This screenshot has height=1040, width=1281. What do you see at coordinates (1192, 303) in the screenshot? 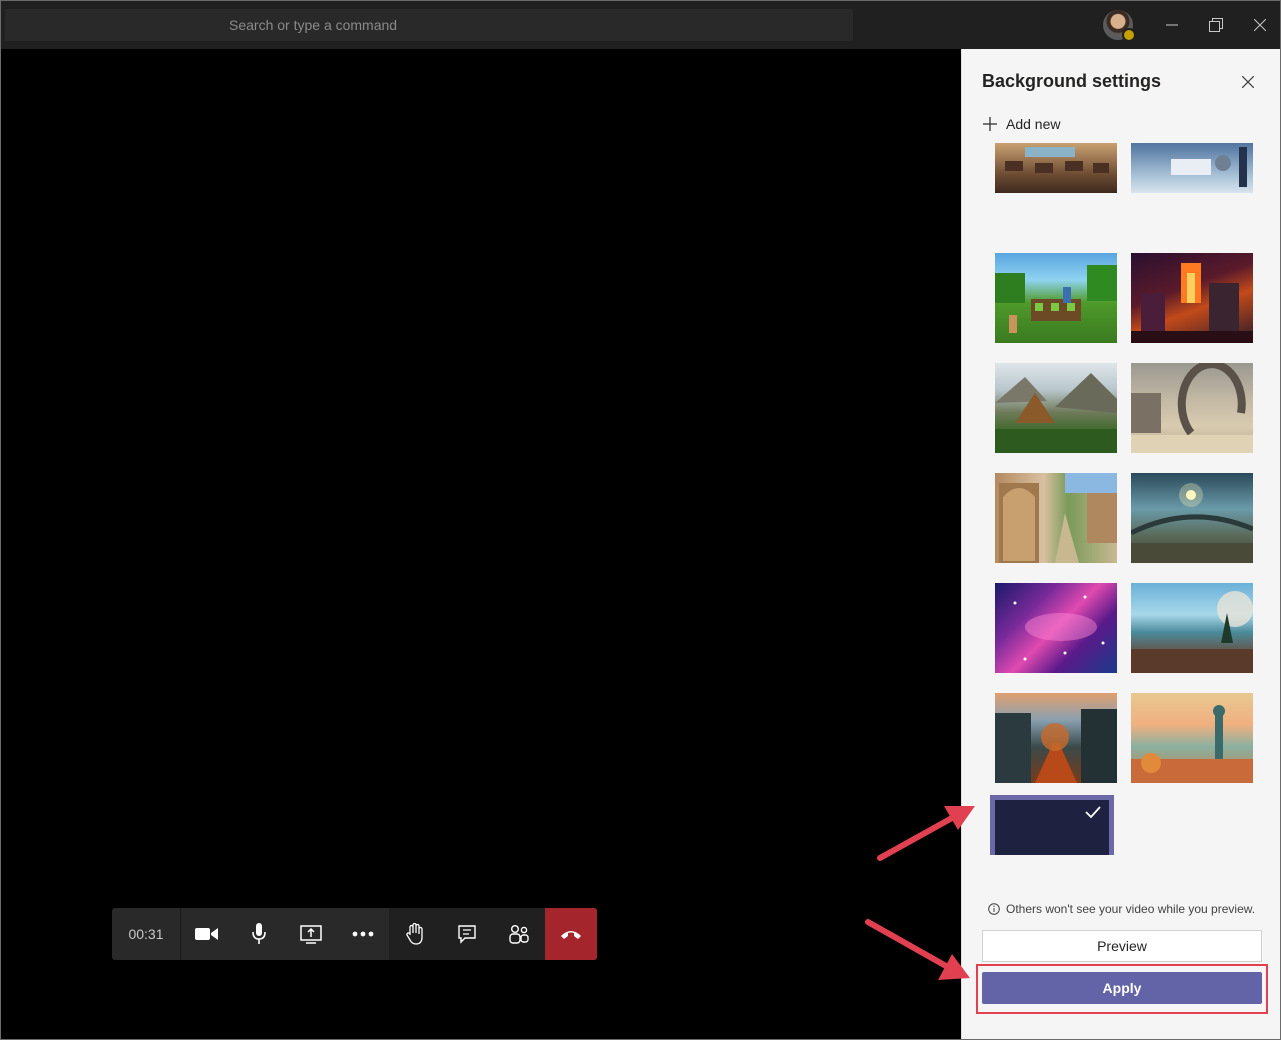
I see `minecraft-nether-art` at bounding box center [1192, 303].